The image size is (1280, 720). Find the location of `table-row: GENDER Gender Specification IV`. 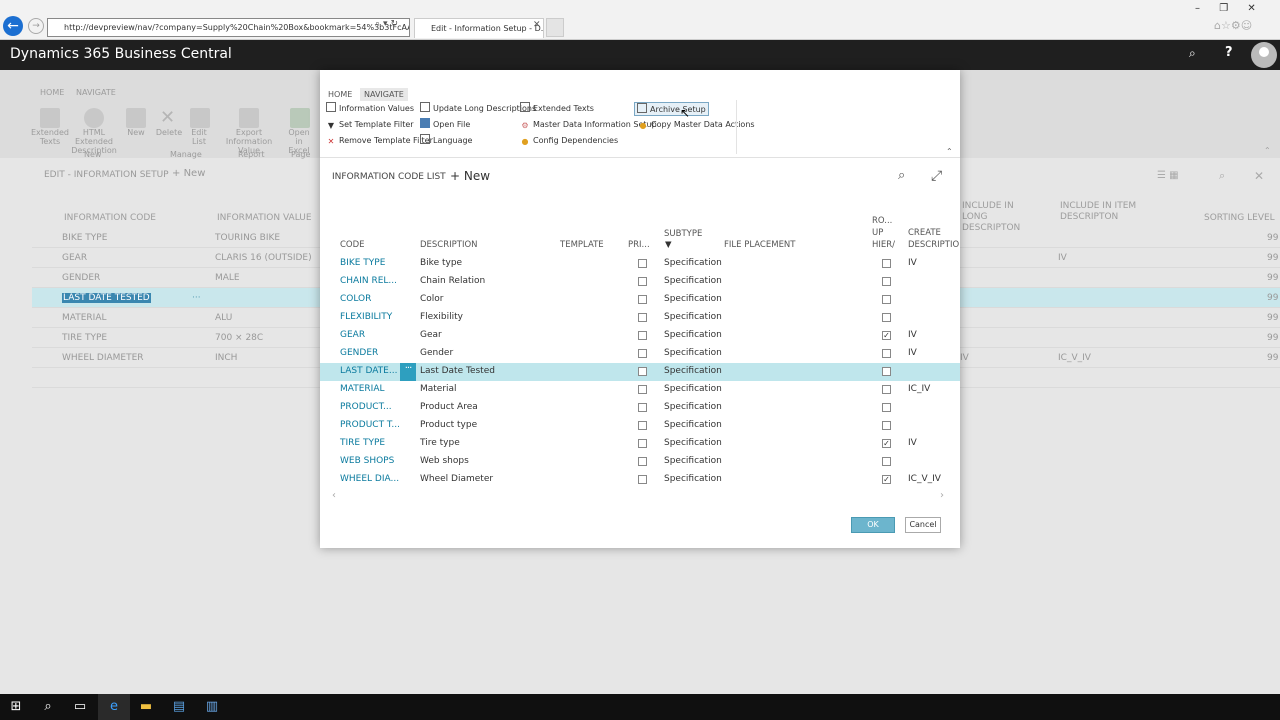

table-row: GENDER Gender Specification IV is located at coordinates (640, 354).